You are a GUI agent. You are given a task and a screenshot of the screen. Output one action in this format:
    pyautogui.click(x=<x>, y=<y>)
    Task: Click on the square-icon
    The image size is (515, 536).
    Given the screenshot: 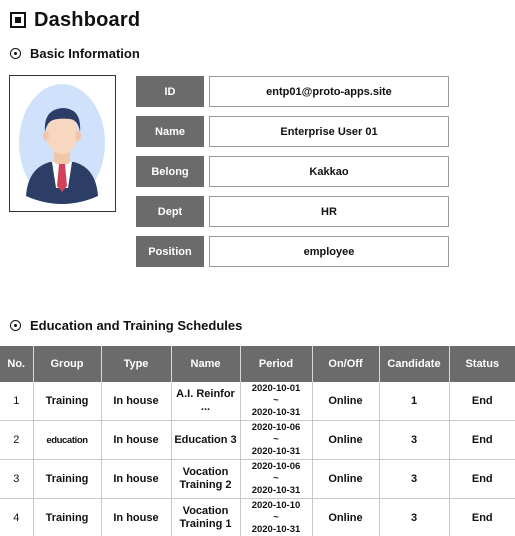 What is the action you would take?
    pyautogui.click(x=18, y=20)
    